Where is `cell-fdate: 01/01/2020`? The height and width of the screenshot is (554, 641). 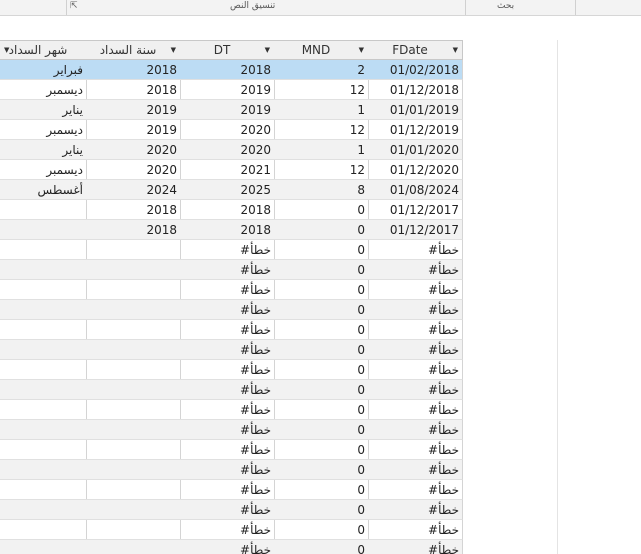 cell-fdate: 01/01/2020 is located at coordinates (415, 150).